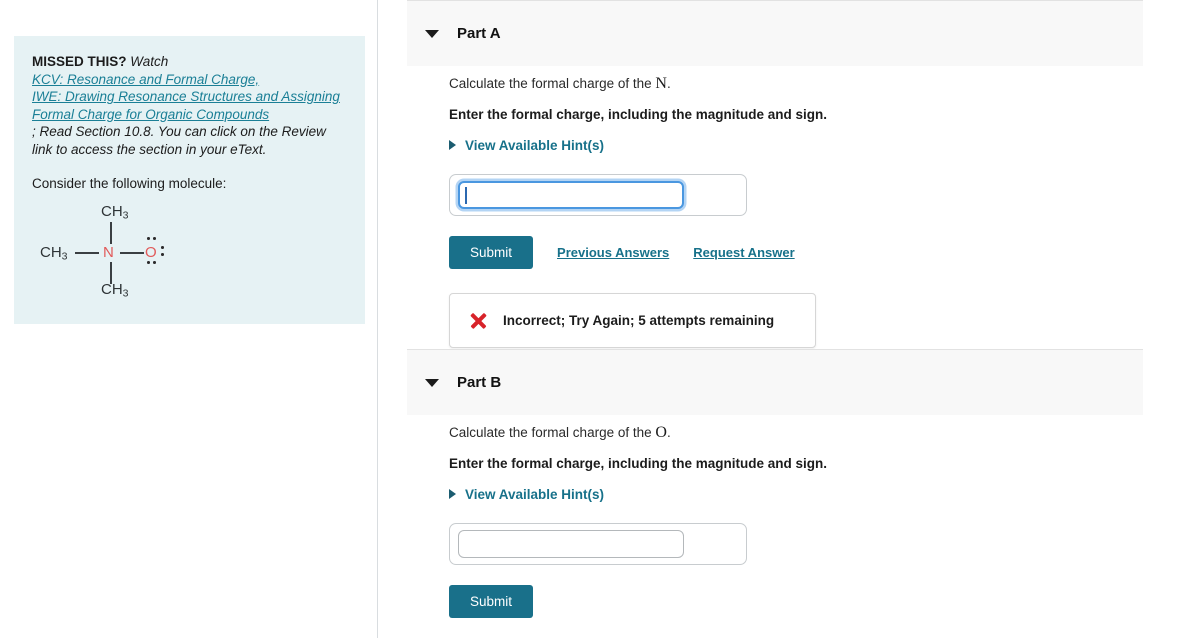  What do you see at coordinates (552, 83) in the screenshot?
I see `part-a-question-prefix: Calculate the formal charge of the` at bounding box center [552, 83].